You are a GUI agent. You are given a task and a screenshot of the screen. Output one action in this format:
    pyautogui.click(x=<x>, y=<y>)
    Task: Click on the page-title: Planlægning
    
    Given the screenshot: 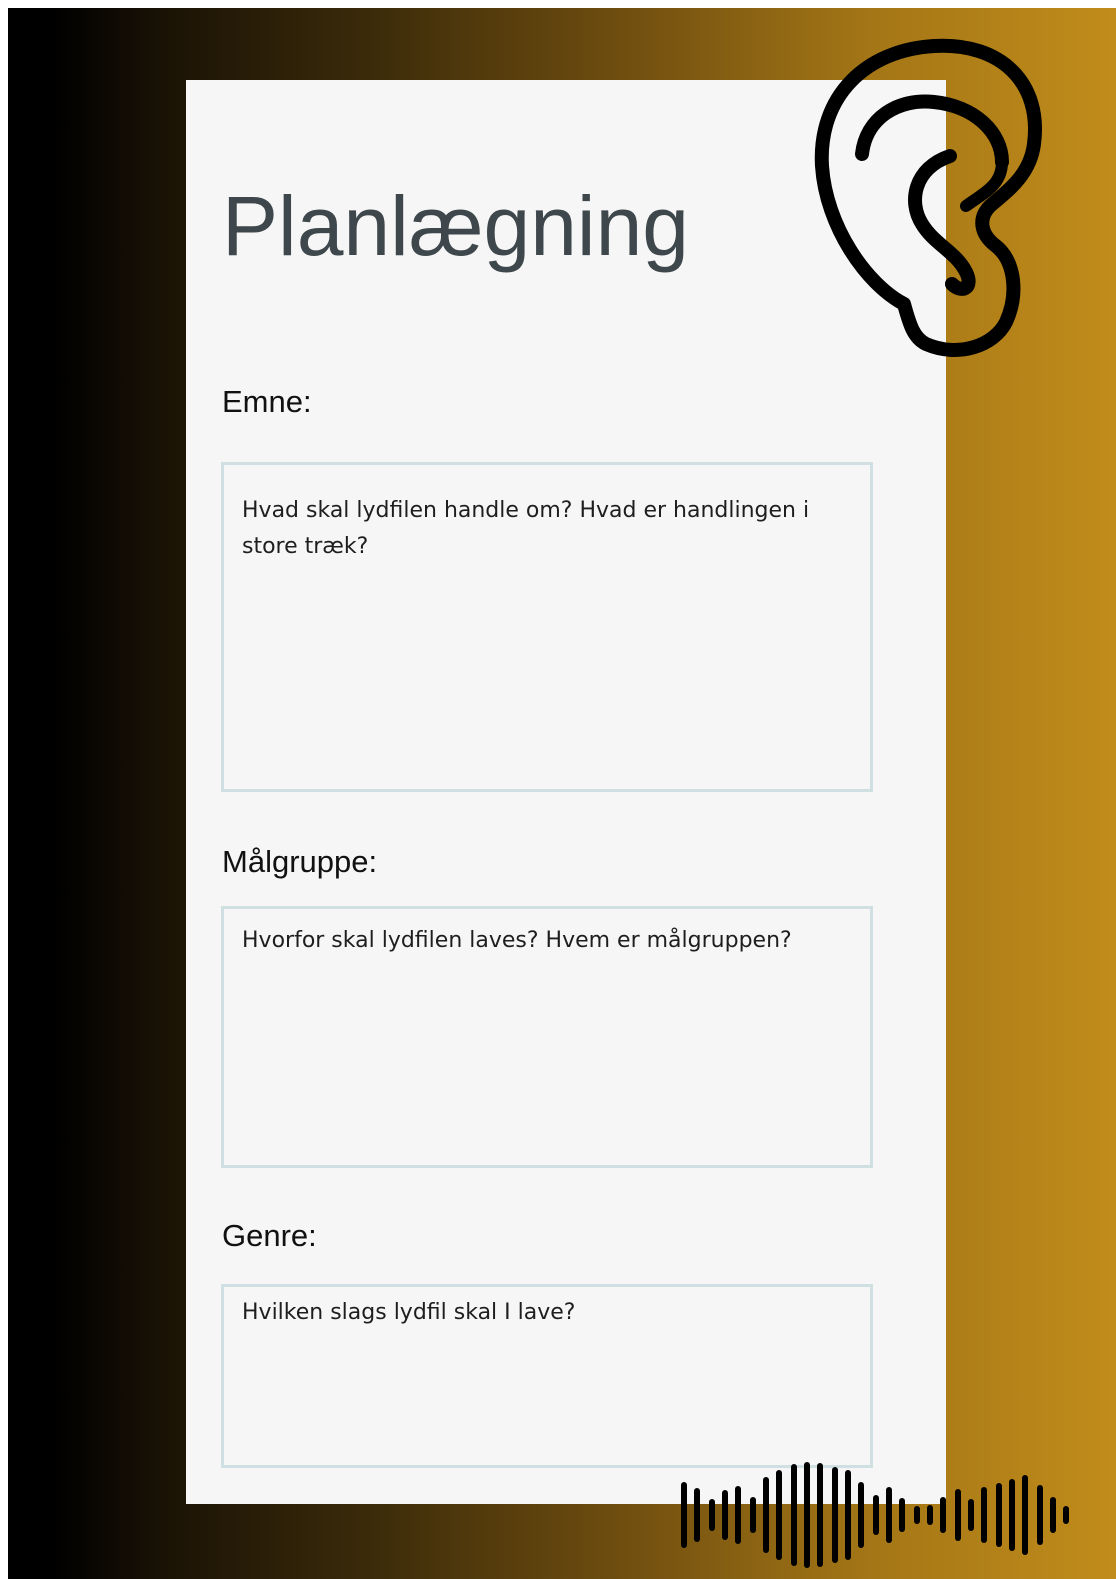 What is the action you would take?
    pyautogui.click(x=456, y=226)
    